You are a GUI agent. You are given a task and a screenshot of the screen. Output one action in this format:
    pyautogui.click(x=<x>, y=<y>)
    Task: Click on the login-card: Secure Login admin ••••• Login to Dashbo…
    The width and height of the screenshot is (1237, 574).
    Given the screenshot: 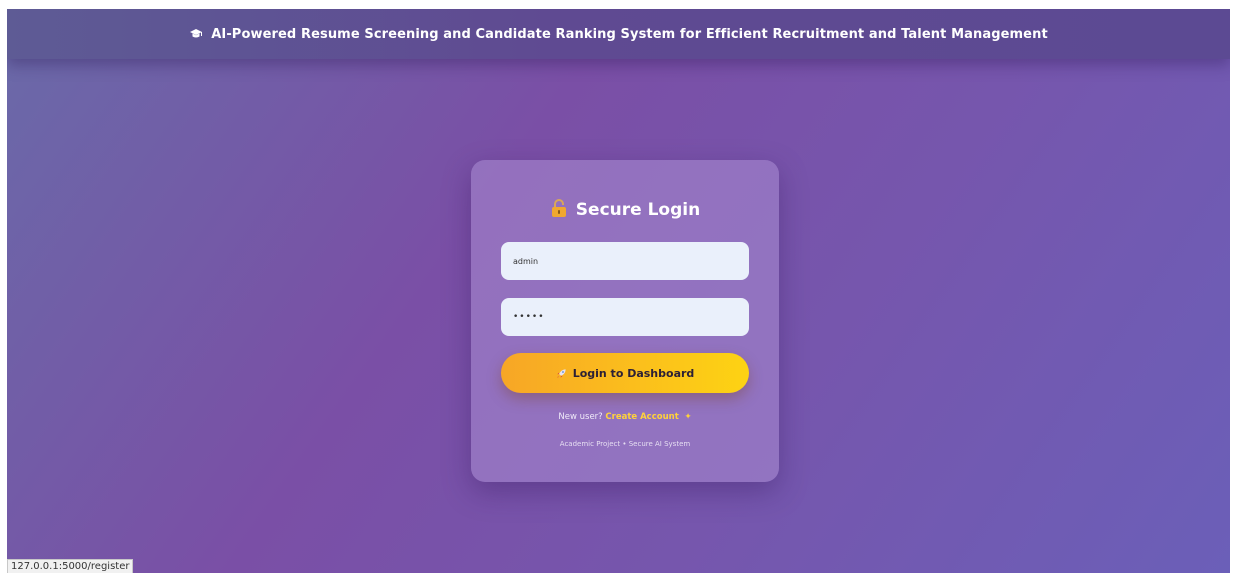 What is the action you would take?
    pyautogui.click(x=625, y=321)
    